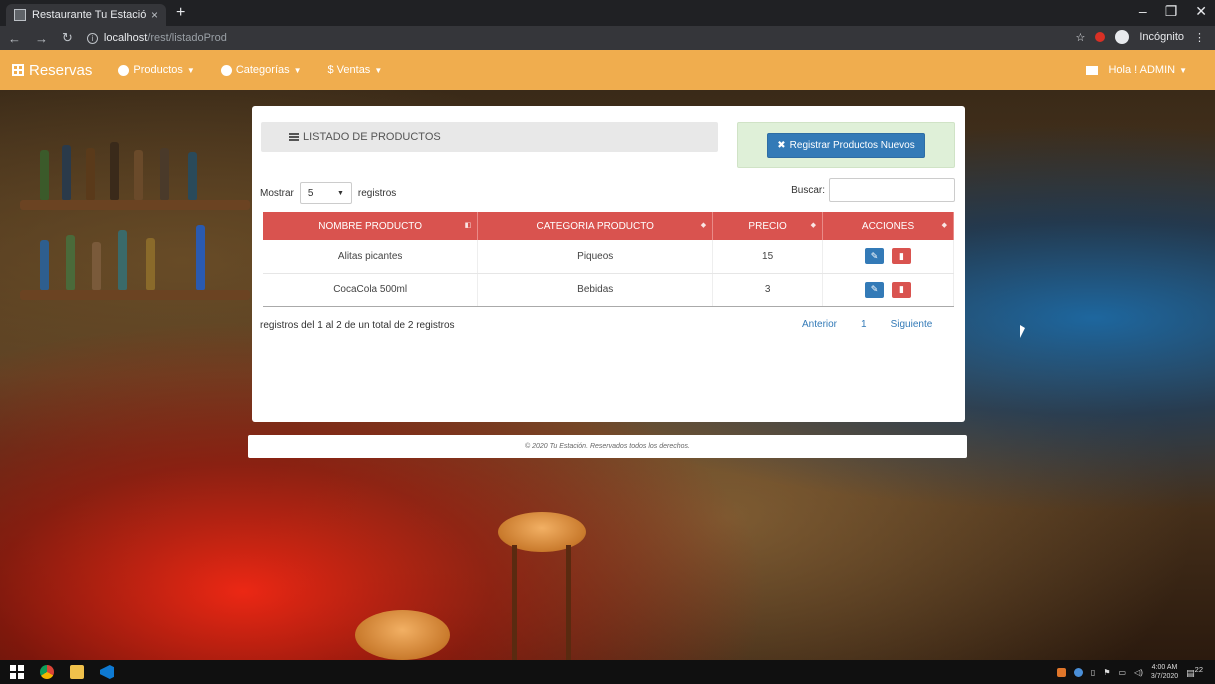  Describe the element at coordinates (912, 324) in the screenshot. I see `pager-next: Siguiente` at that location.